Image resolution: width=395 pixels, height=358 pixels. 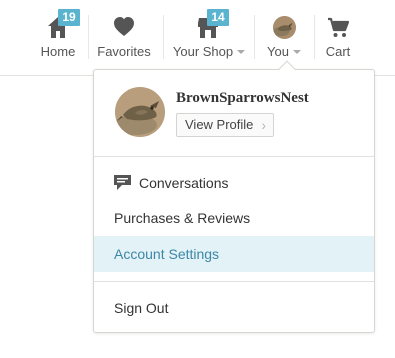 I want to click on nav-you-text: You, so click(x=278, y=51).